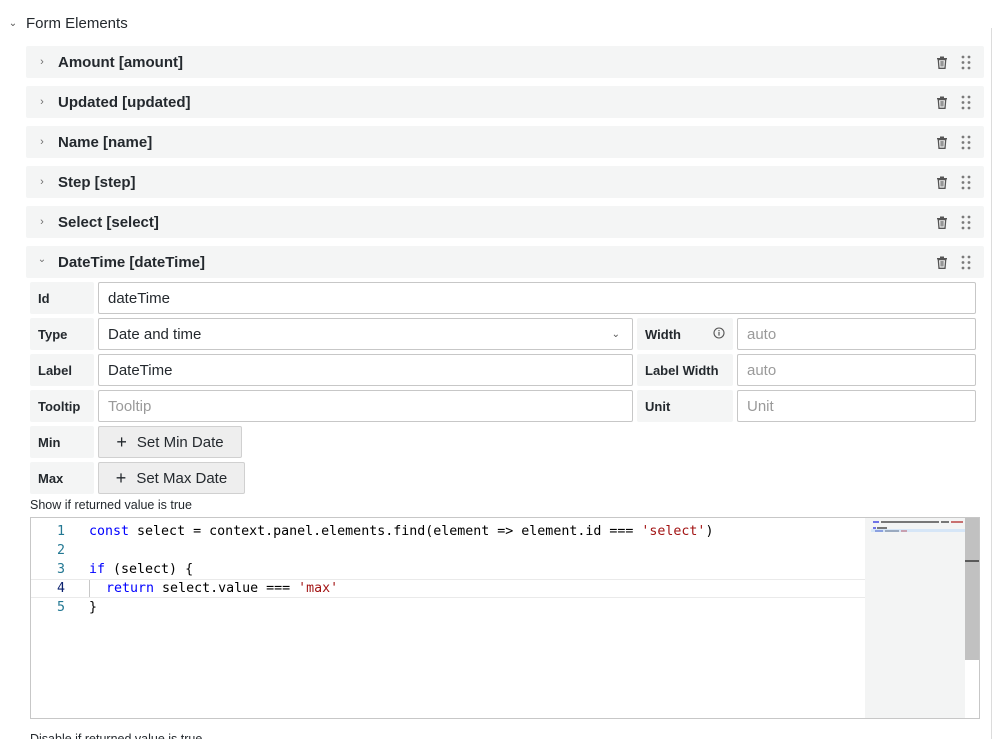  I want to click on code-line: 5}, so click(448, 607).